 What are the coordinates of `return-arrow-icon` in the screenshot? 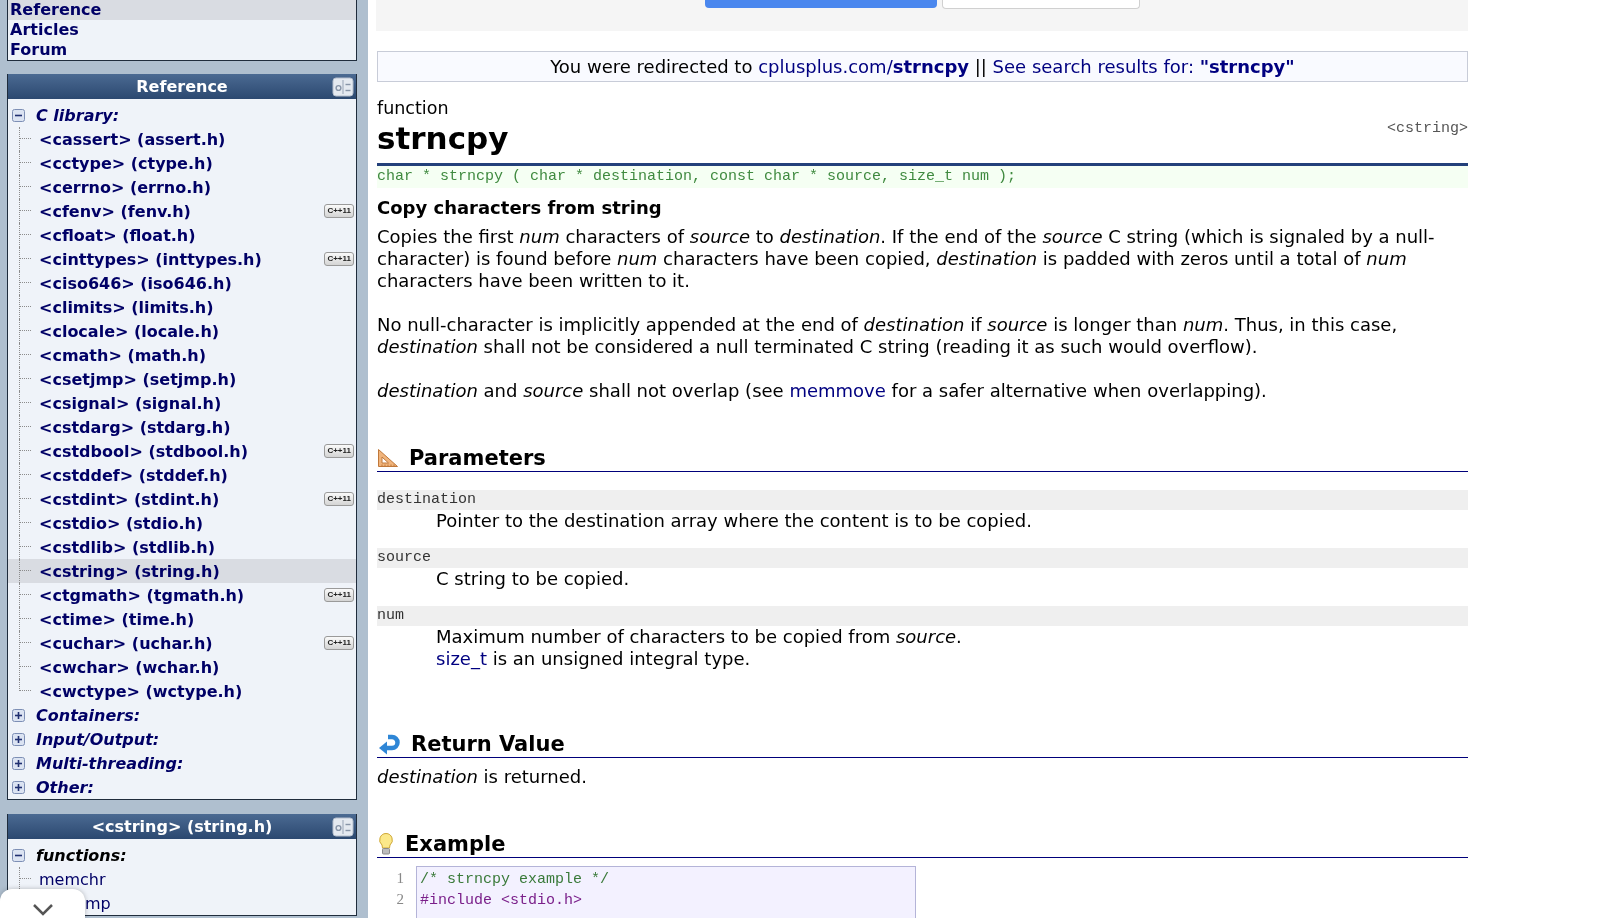 It's located at (389, 744).